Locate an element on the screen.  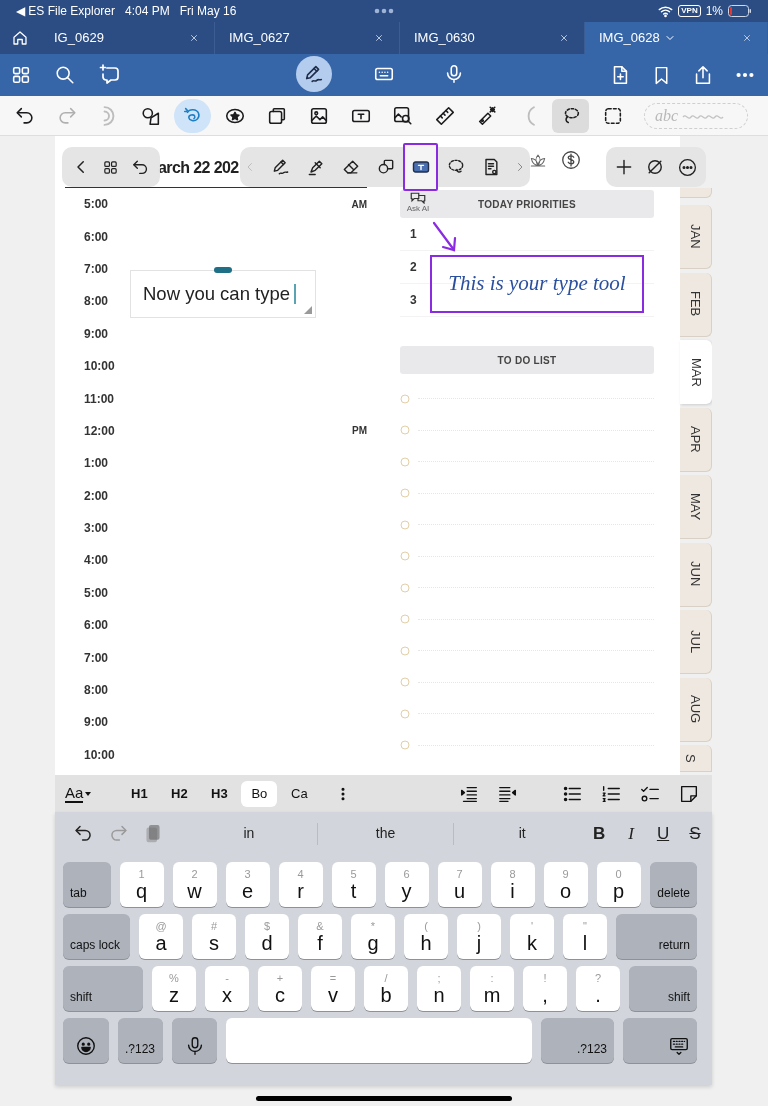
suggestion: it is located at coordinates (522, 833).